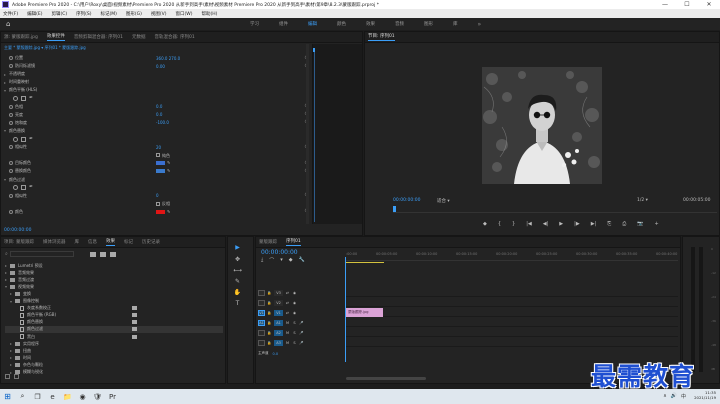 The width and height of the screenshot is (720, 404). Describe the element at coordinates (159, 14) in the screenshot. I see `menu-view: 视图(V)` at that location.